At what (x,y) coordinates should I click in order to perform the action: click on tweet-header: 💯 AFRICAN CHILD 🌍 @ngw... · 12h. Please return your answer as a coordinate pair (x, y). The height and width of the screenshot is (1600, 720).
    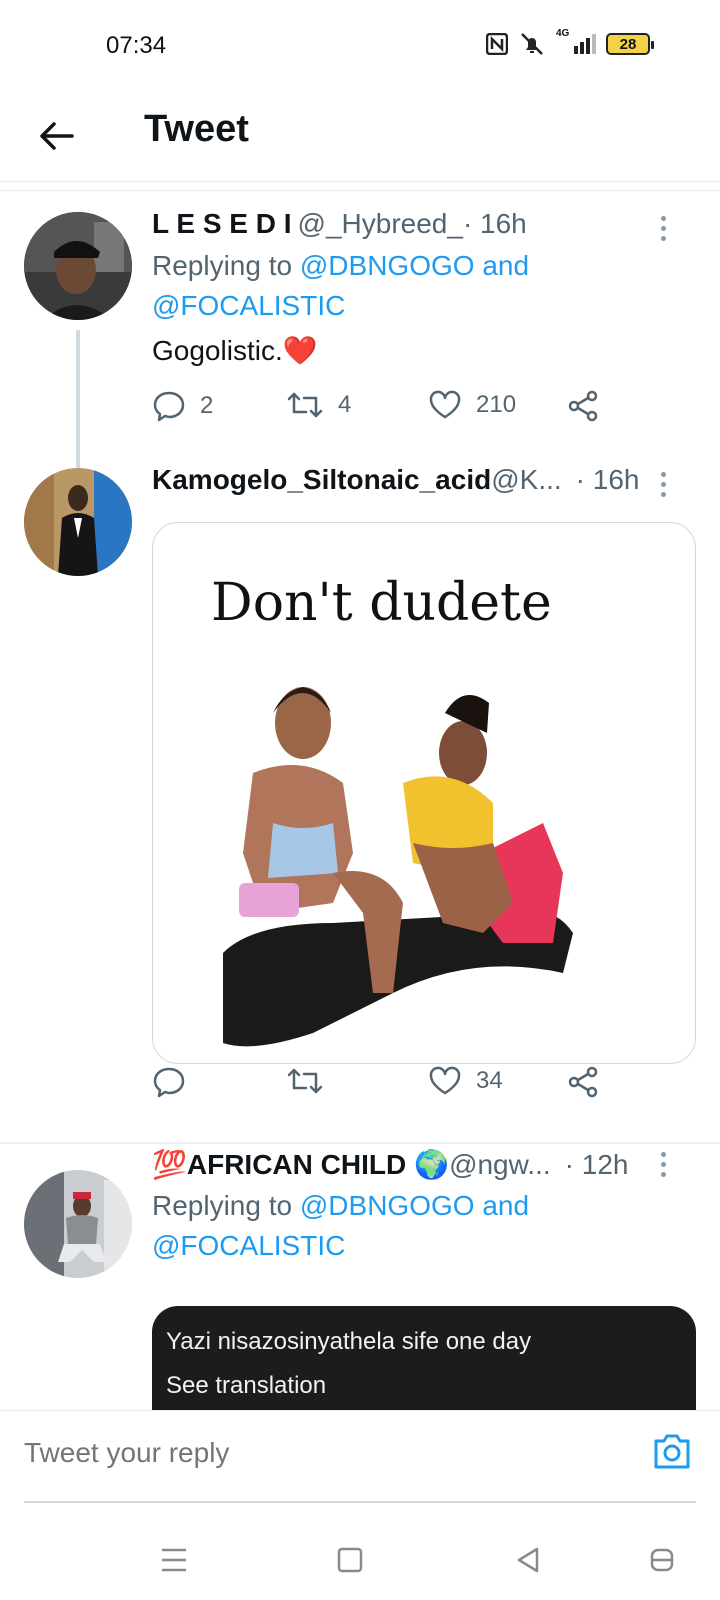
    Looking at the image, I should click on (390, 1164).